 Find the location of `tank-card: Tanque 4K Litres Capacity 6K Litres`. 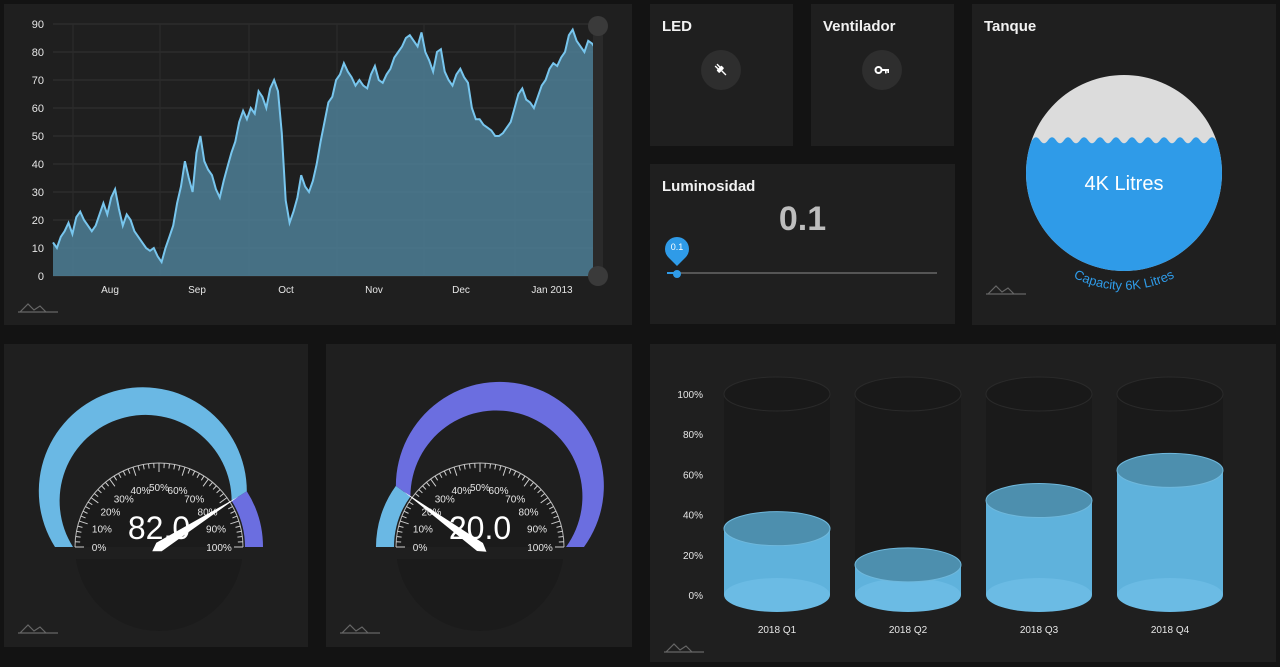

tank-card: Tanque 4K Litres Capacity 6K Litres is located at coordinates (1124, 164).